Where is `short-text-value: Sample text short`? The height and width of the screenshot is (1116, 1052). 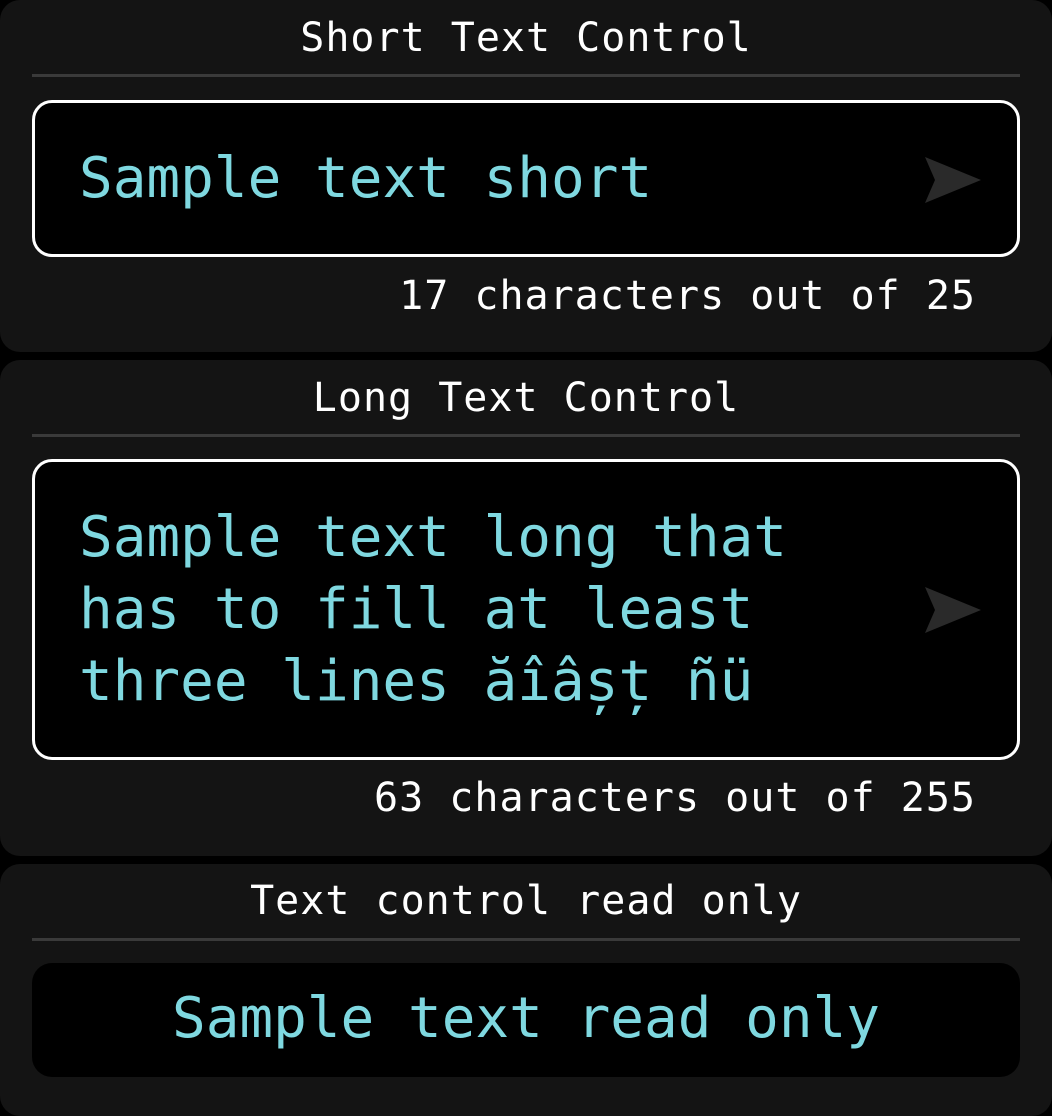
short-text-value: Sample text short is located at coordinates (488, 179).